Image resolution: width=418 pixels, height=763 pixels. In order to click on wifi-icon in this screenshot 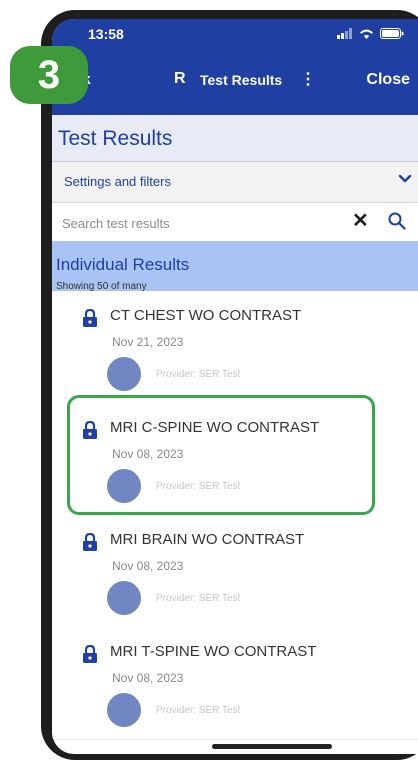, I will do `click(366, 34)`.